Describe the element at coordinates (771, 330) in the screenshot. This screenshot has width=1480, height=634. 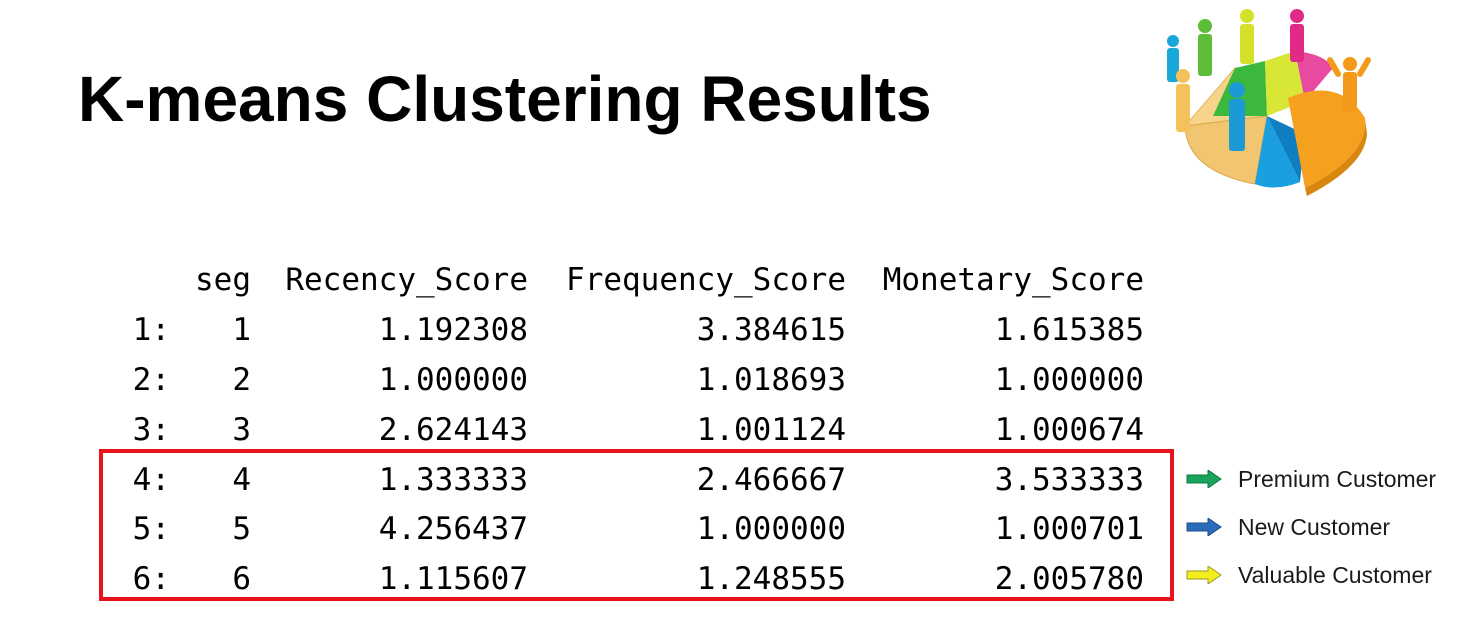
I see `cell-frequency: 3.384615` at that location.